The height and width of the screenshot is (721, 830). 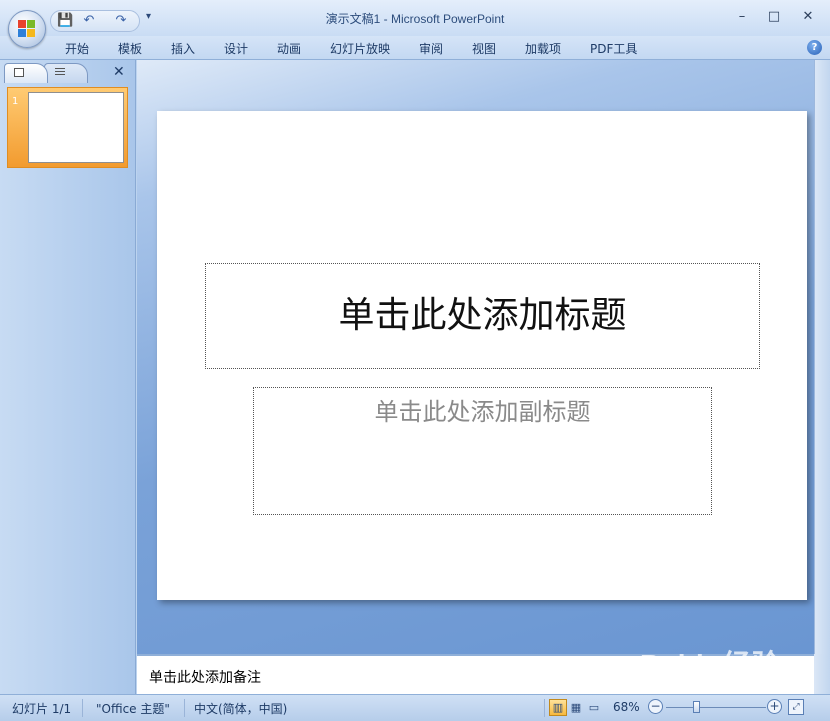 I want to click on subtitle-placeholder: 单击此处添加副标题, so click(x=482, y=451).